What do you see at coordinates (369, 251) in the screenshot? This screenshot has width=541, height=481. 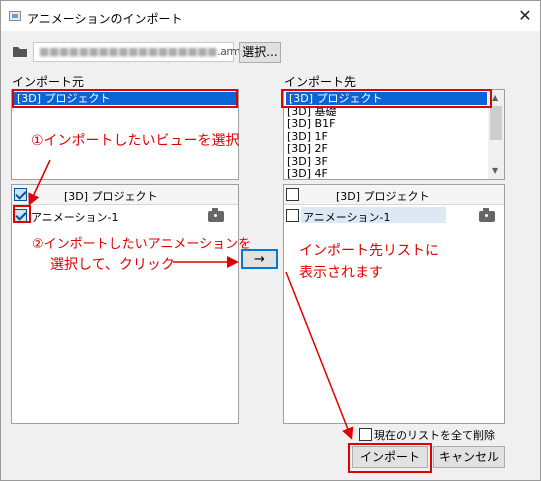 I see `annotation-step3-line1: インポート先リストに` at bounding box center [369, 251].